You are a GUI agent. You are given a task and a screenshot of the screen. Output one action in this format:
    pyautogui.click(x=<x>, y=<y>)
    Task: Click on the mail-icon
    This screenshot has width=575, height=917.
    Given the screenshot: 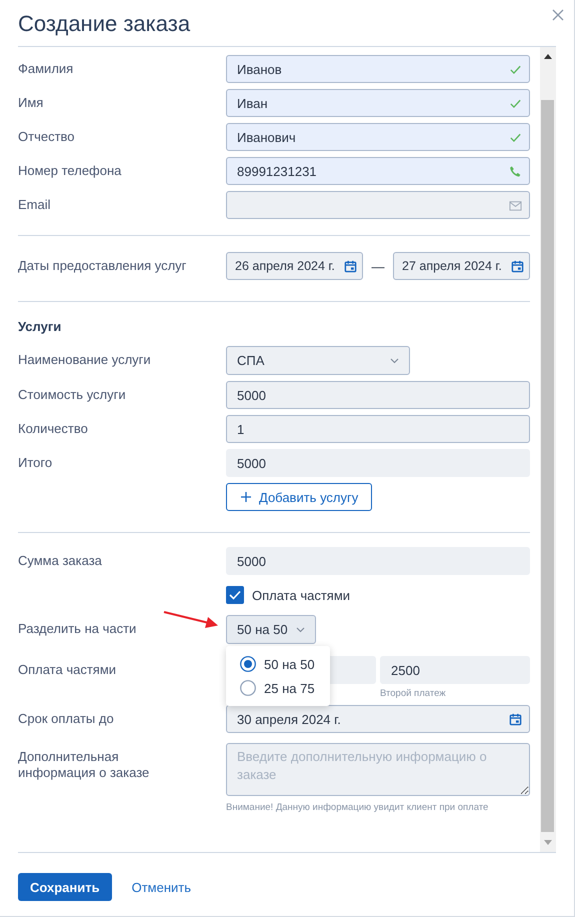 What is the action you would take?
    pyautogui.click(x=515, y=205)
    